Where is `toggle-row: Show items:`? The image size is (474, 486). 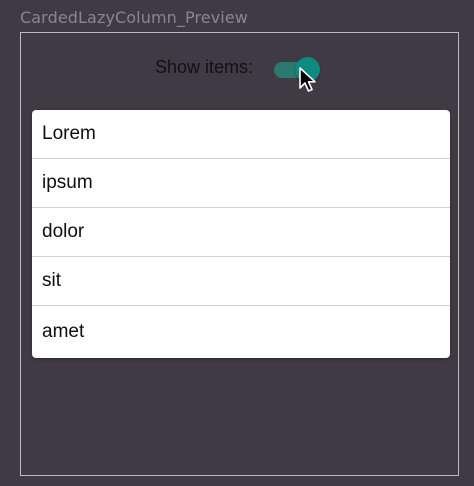
toggle-row: Show items: is located at coordinates (239, 68).